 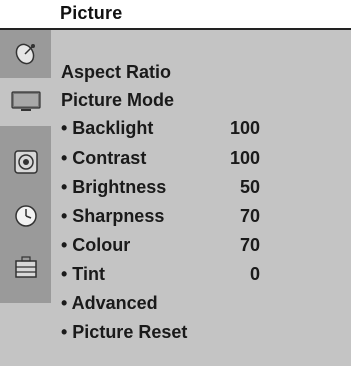 I want to click on tab-time, so click(x=25, y=216).